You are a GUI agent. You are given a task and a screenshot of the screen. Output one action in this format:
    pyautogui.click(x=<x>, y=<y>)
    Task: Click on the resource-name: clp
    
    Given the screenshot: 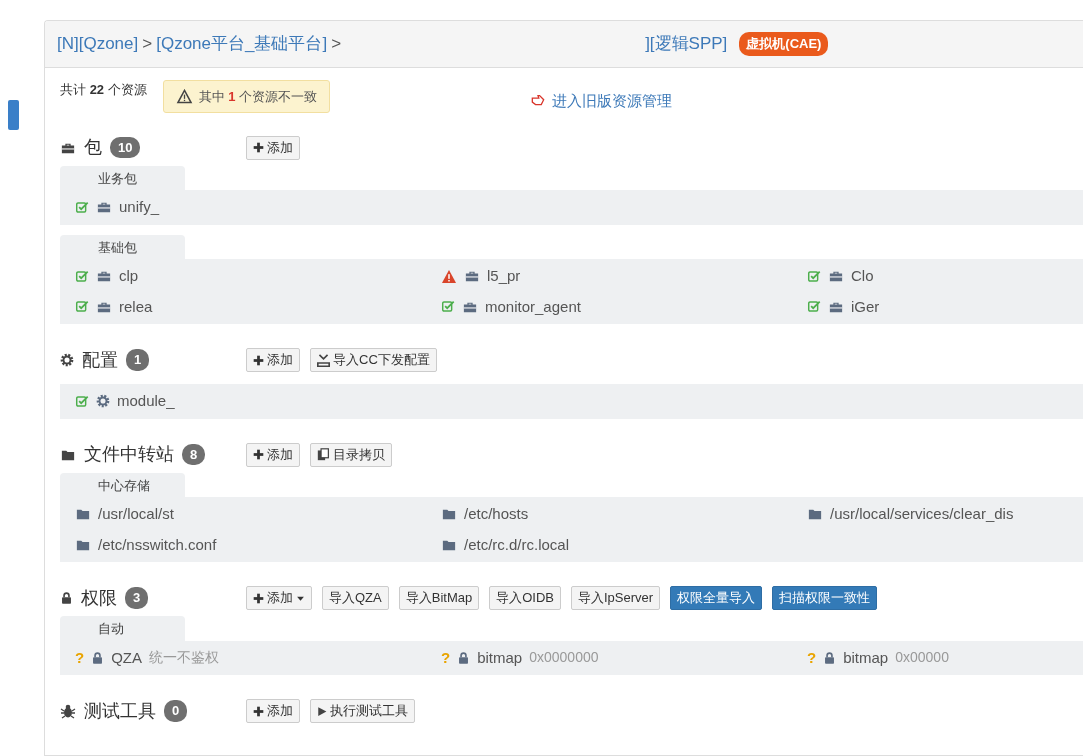 What is the action you would take?
    pyautogui.click(x=129, y=276)
    